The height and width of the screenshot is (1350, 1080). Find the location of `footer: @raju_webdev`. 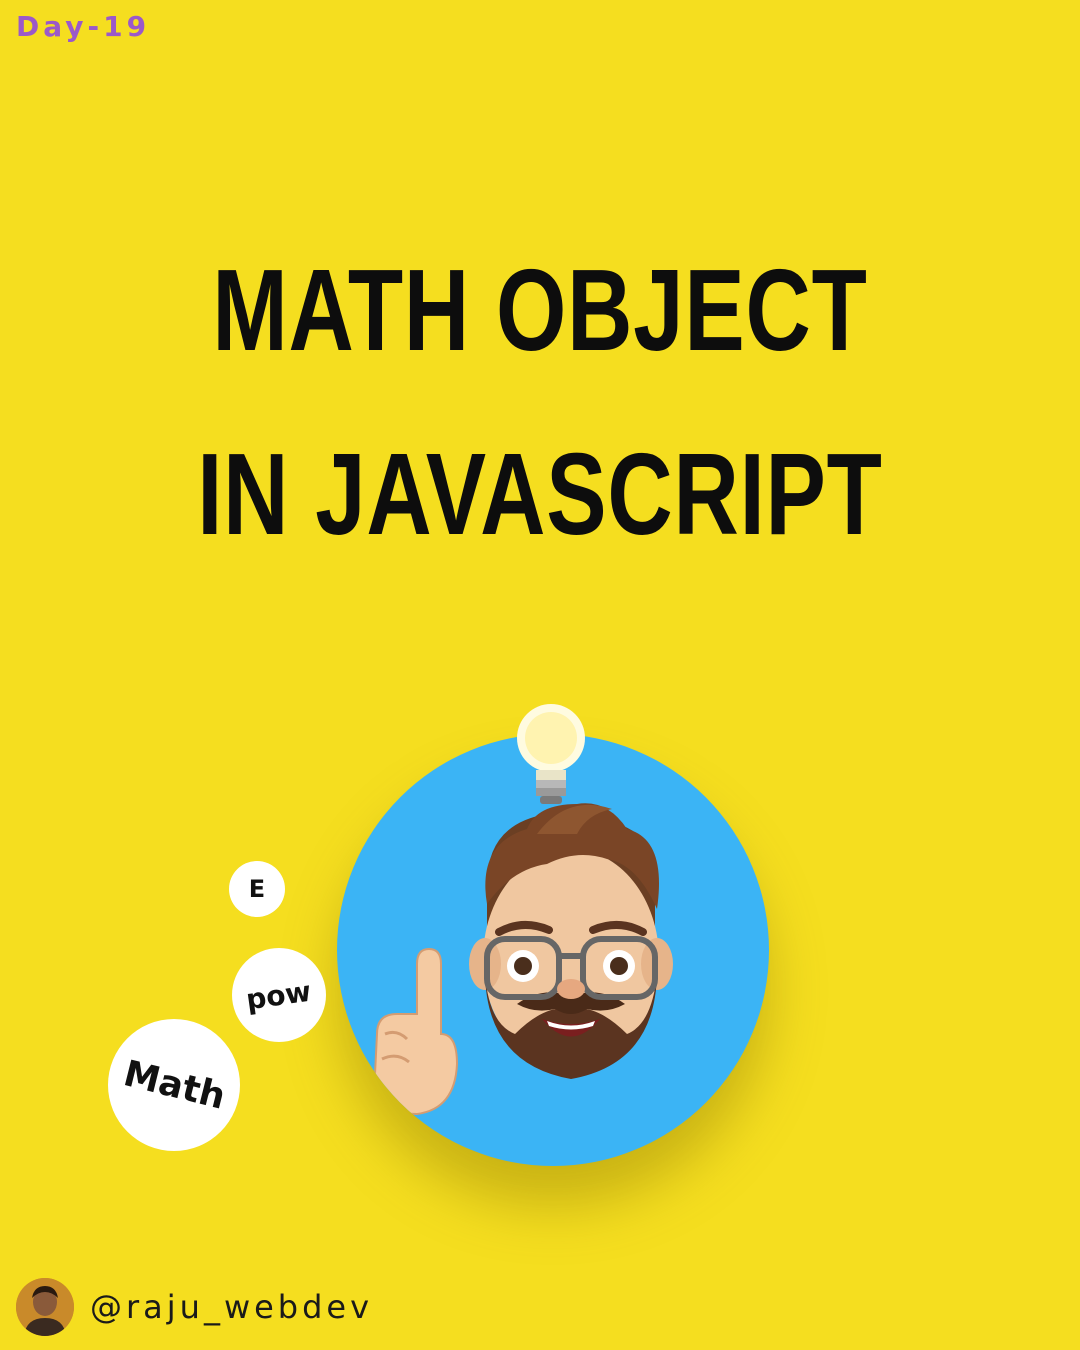

footer: @raju_webdev is located at coordinates (194, 1307).